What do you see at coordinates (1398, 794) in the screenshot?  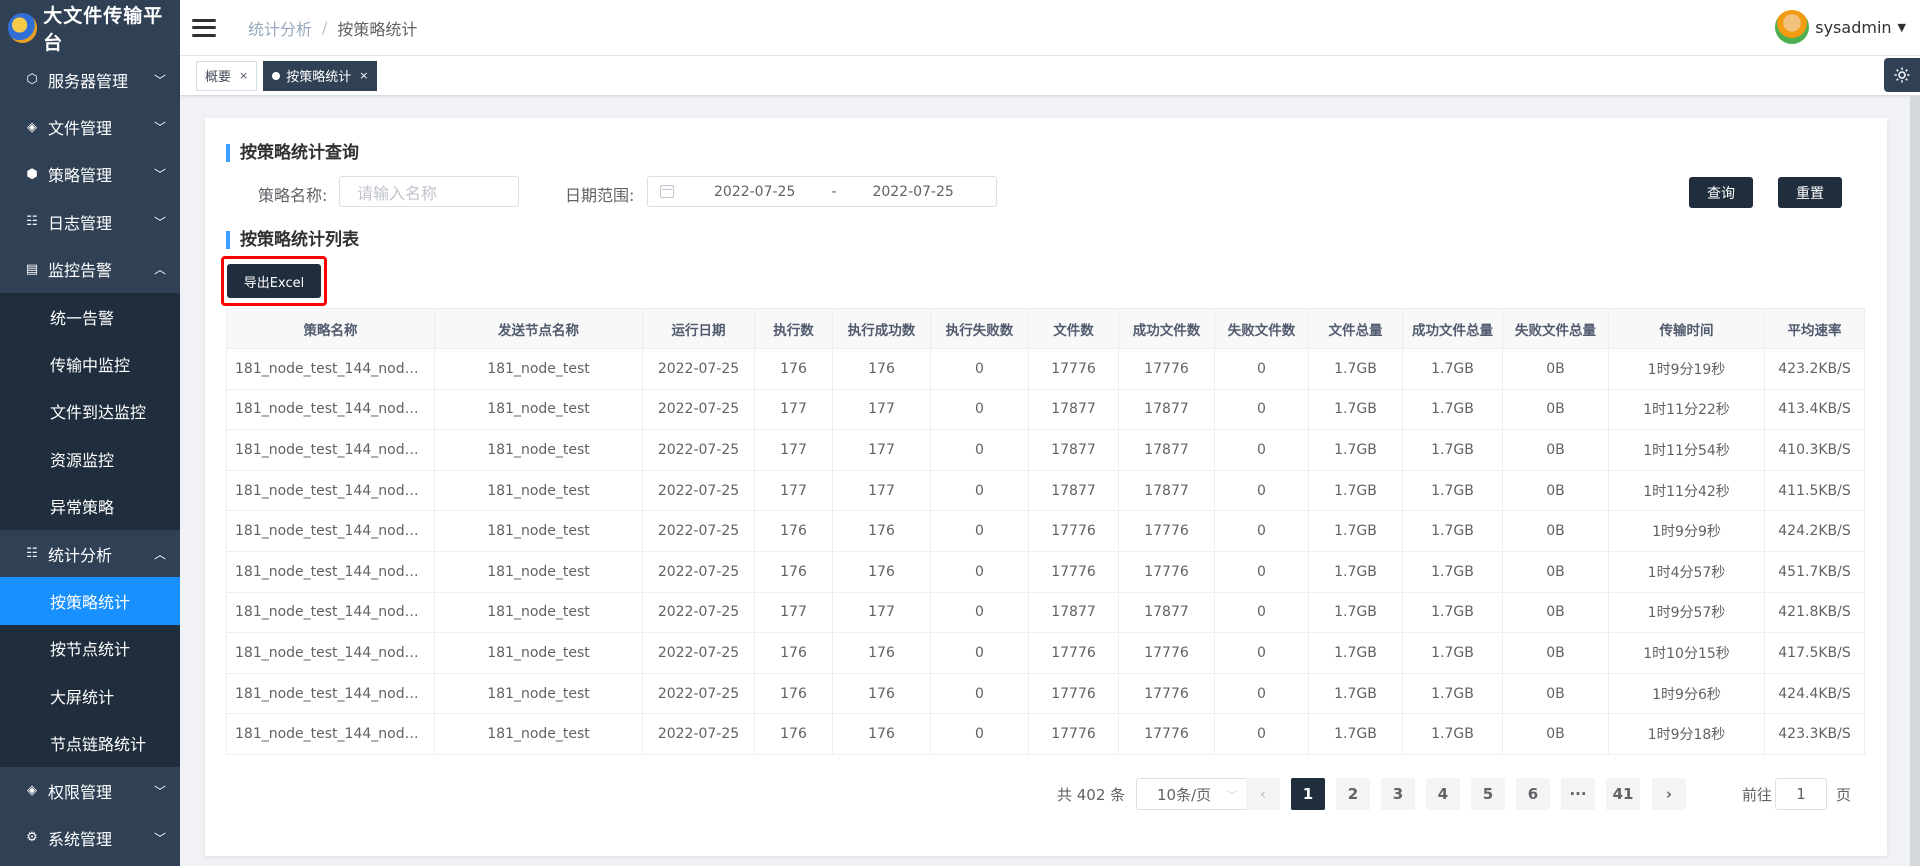 I see `page-3-button: 3` at bounding box center [1398, 794].